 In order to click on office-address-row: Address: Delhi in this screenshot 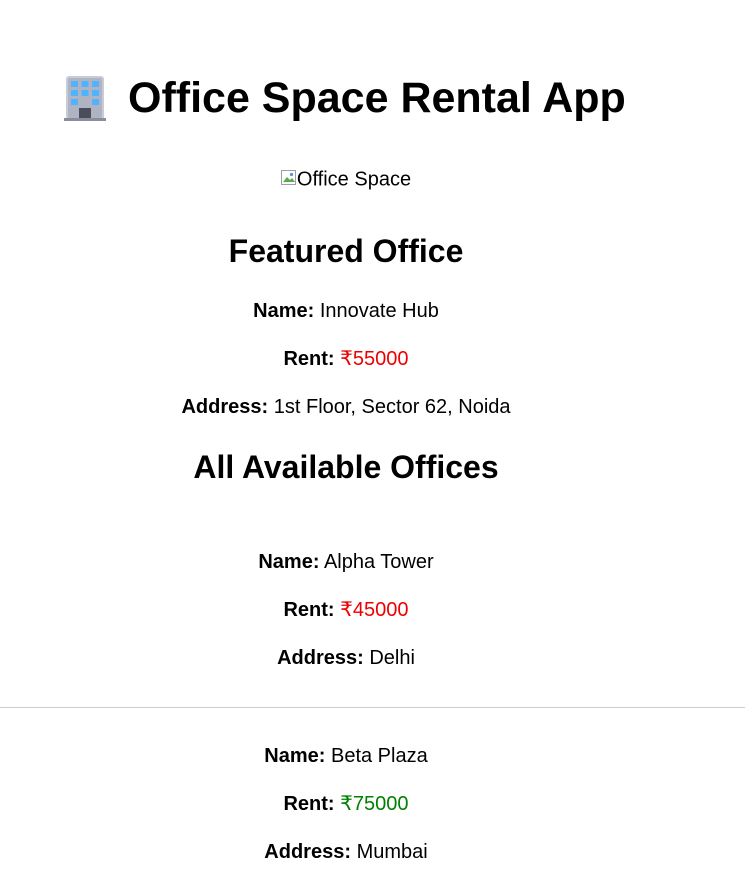, I will do `click(346, 658)`.